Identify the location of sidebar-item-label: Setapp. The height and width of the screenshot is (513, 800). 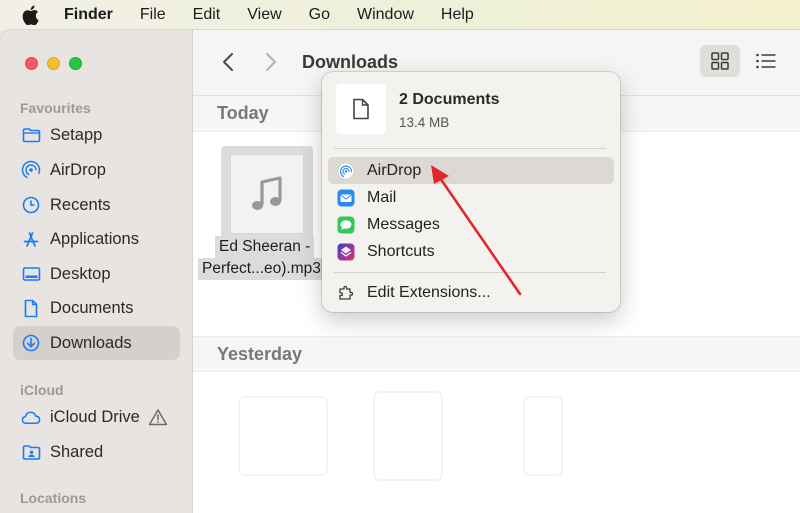
(76, 134).